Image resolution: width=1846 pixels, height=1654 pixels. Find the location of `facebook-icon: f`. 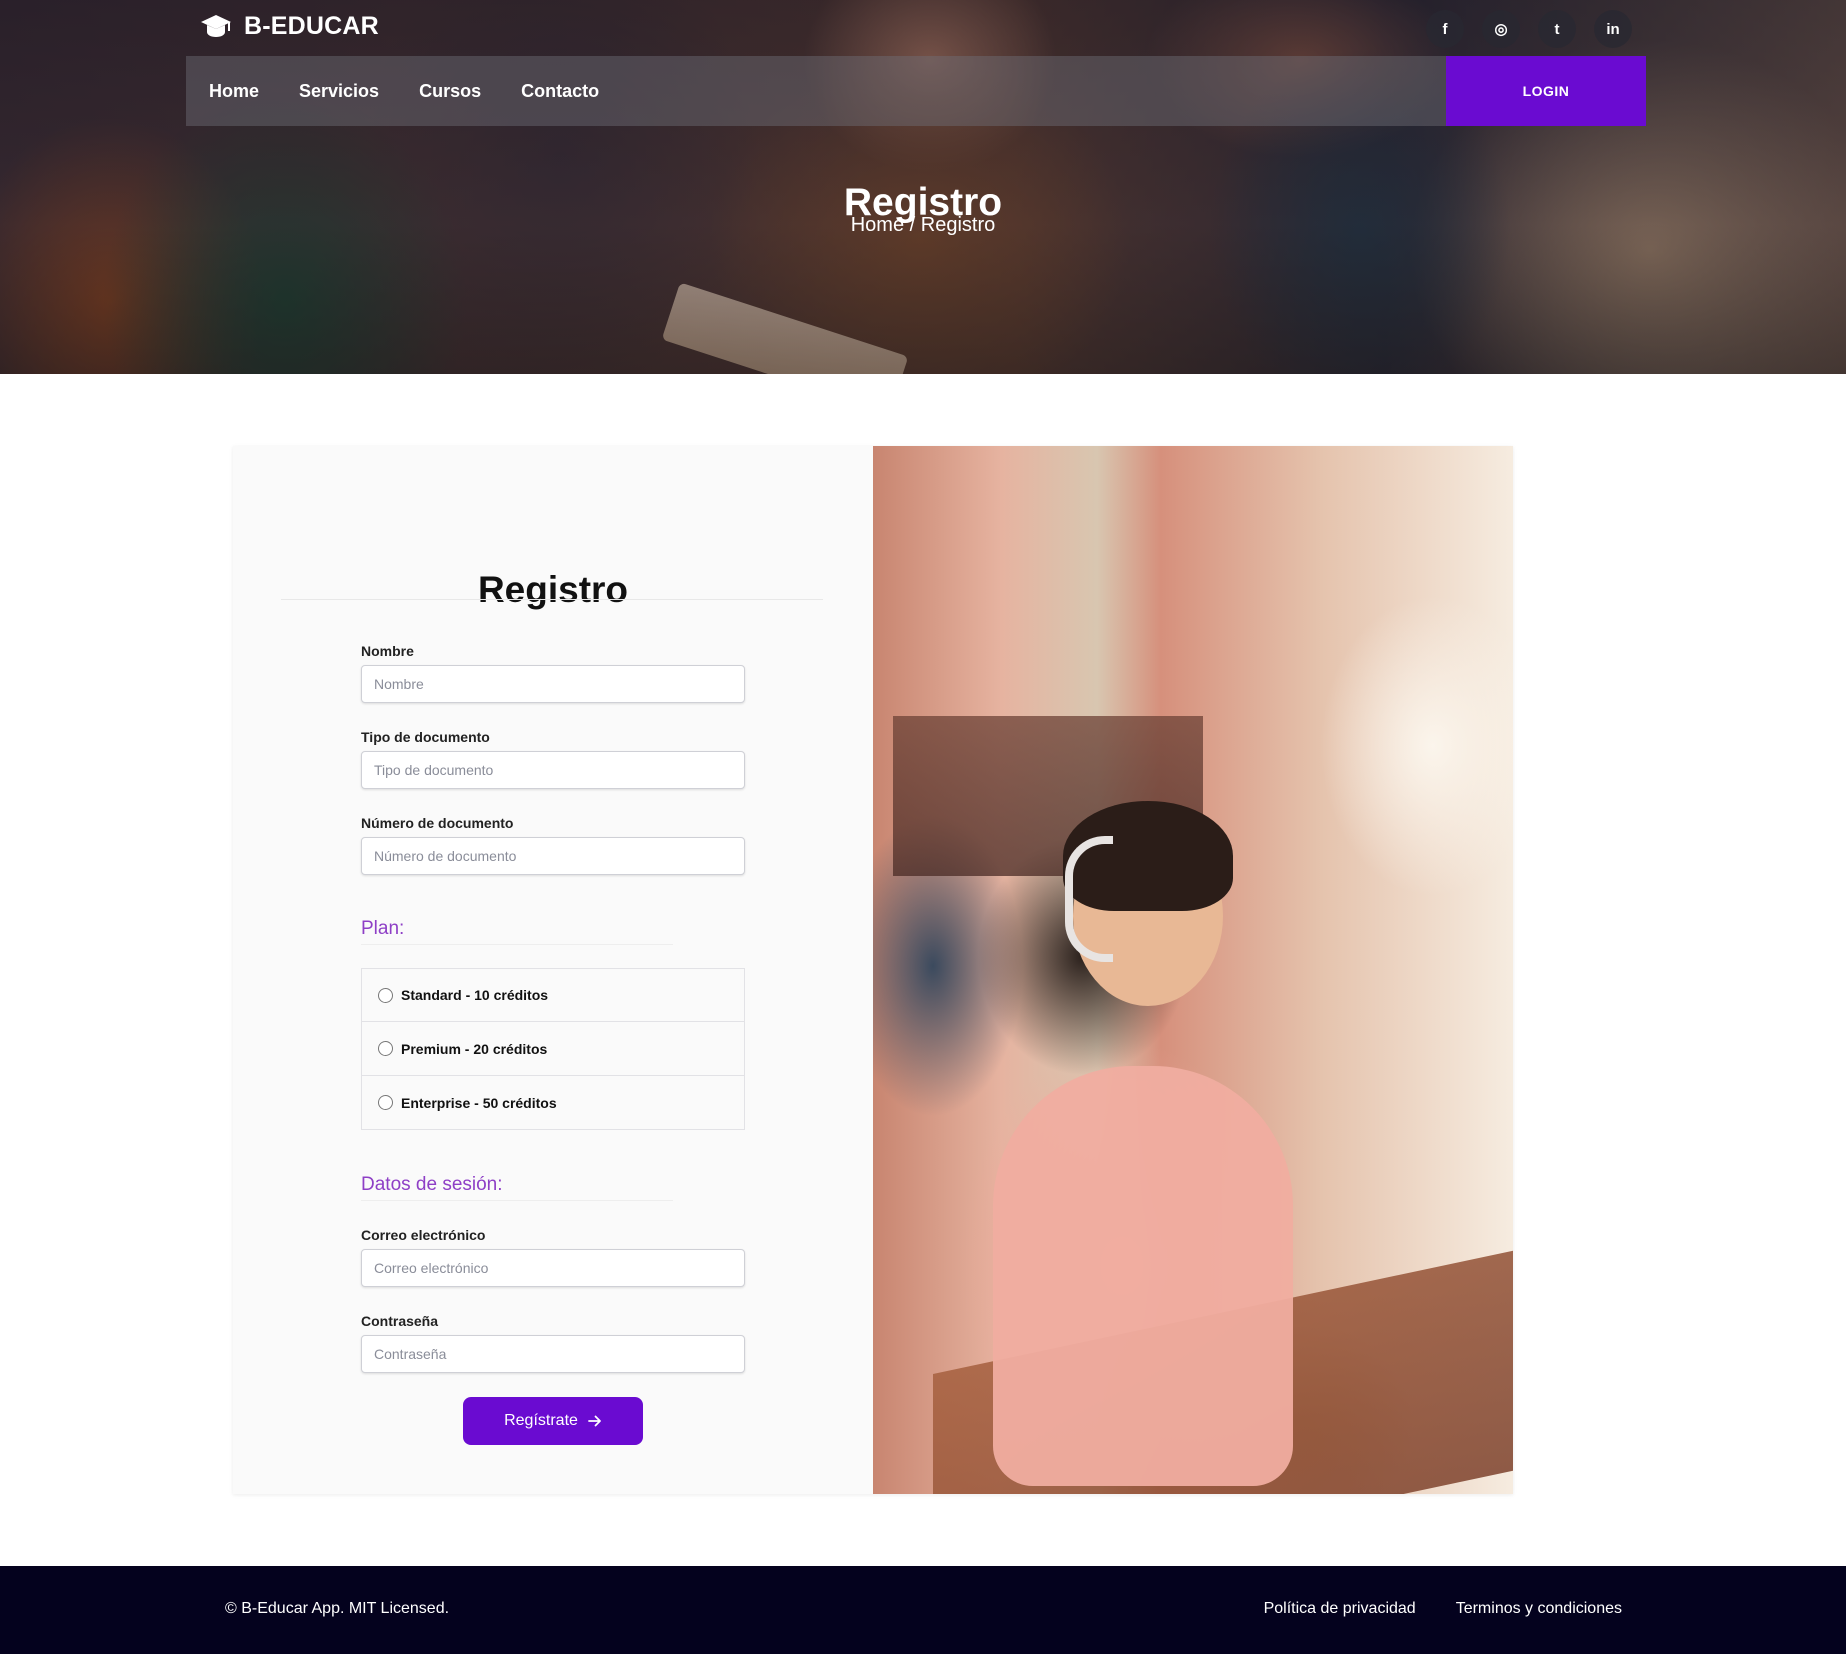

facebook-icon: f is located at coordinates (1445, 29).